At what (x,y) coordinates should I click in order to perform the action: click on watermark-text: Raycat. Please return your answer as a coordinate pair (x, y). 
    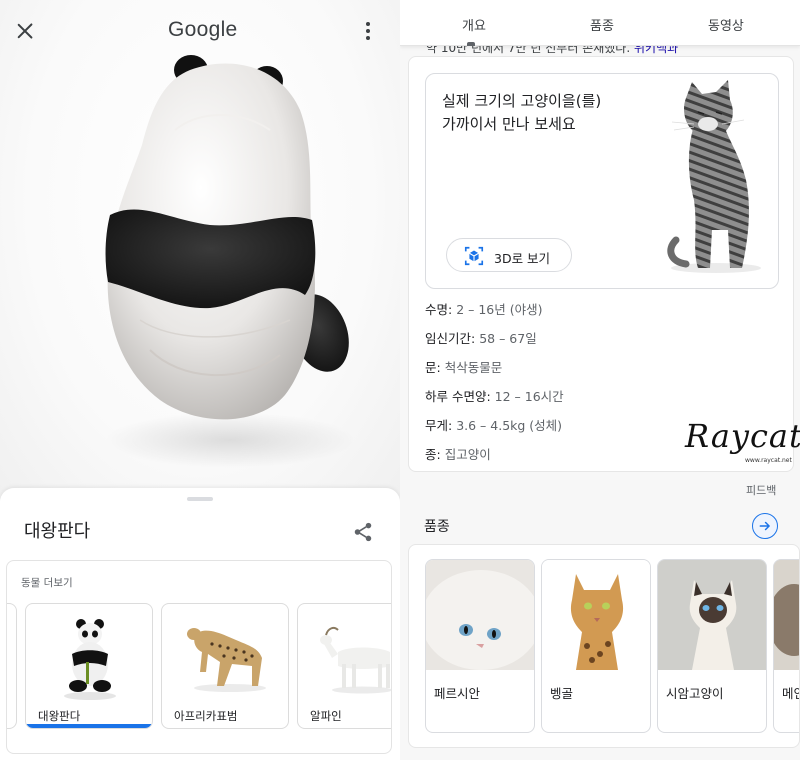
    Looking at the image, I should click on (742, 436).